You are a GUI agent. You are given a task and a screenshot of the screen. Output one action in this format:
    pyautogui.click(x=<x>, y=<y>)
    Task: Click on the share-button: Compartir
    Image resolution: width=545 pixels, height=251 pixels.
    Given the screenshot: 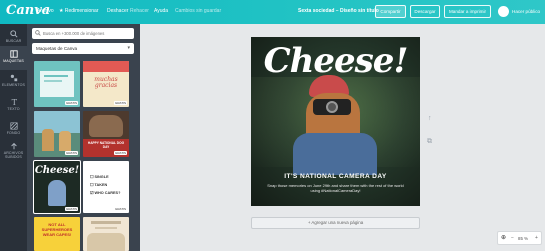 What is the action you would take?
    pyautogui.click(x=390, y=11)
    